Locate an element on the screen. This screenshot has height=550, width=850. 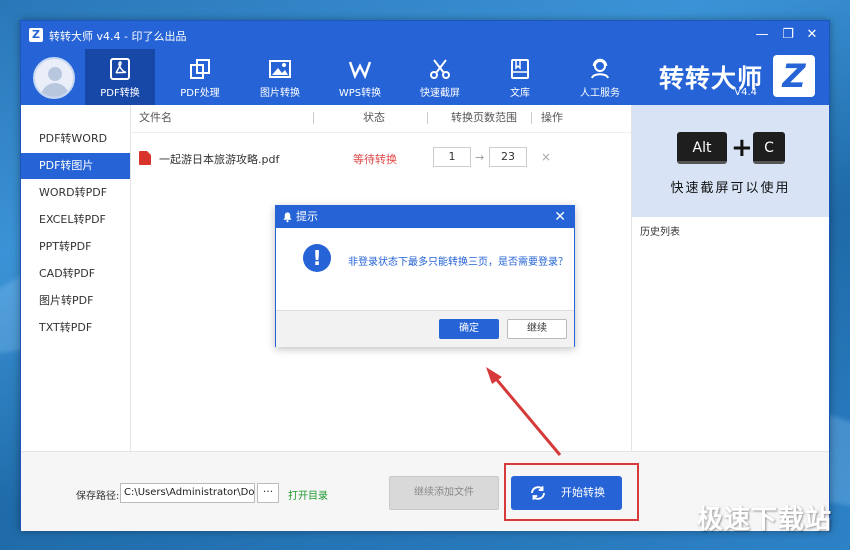
wps-icon is located at coordinates (360, 70).